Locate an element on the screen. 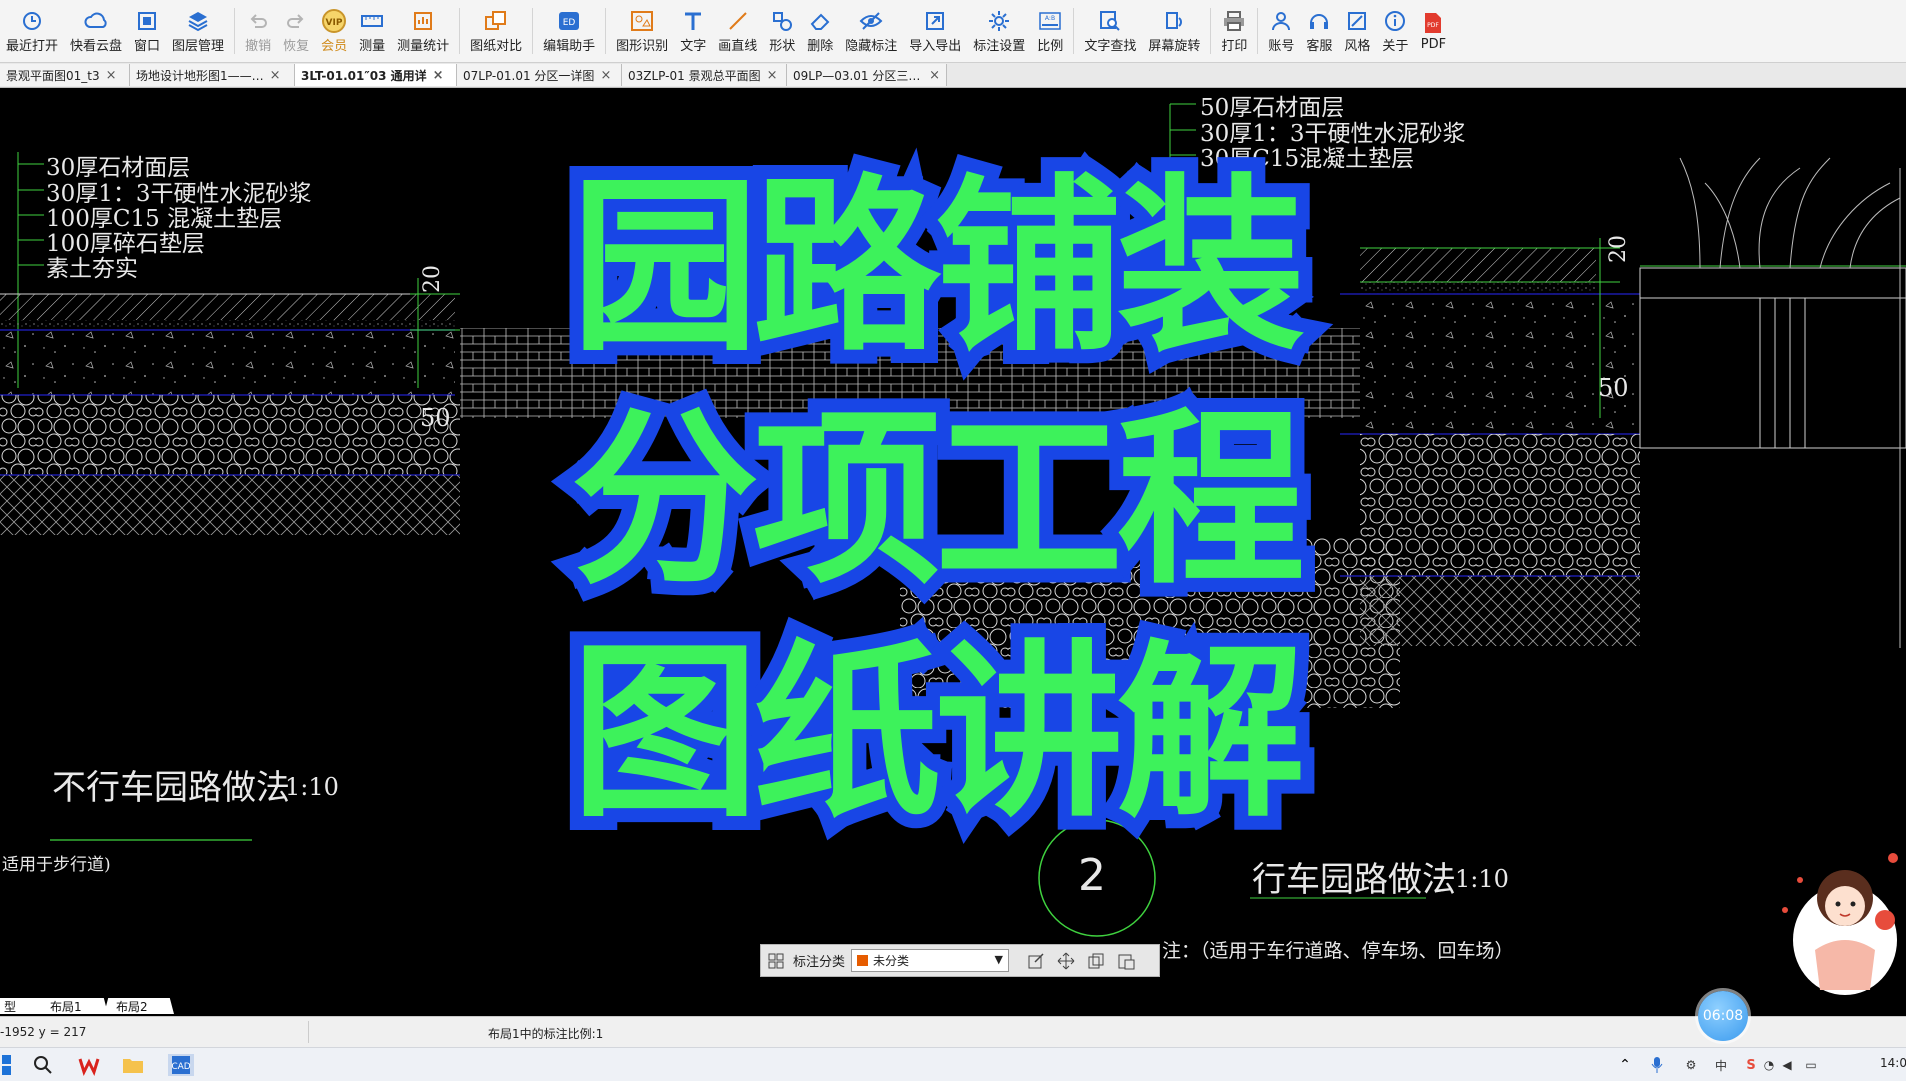  rotate-icon is located at coordinates (1174, 21).